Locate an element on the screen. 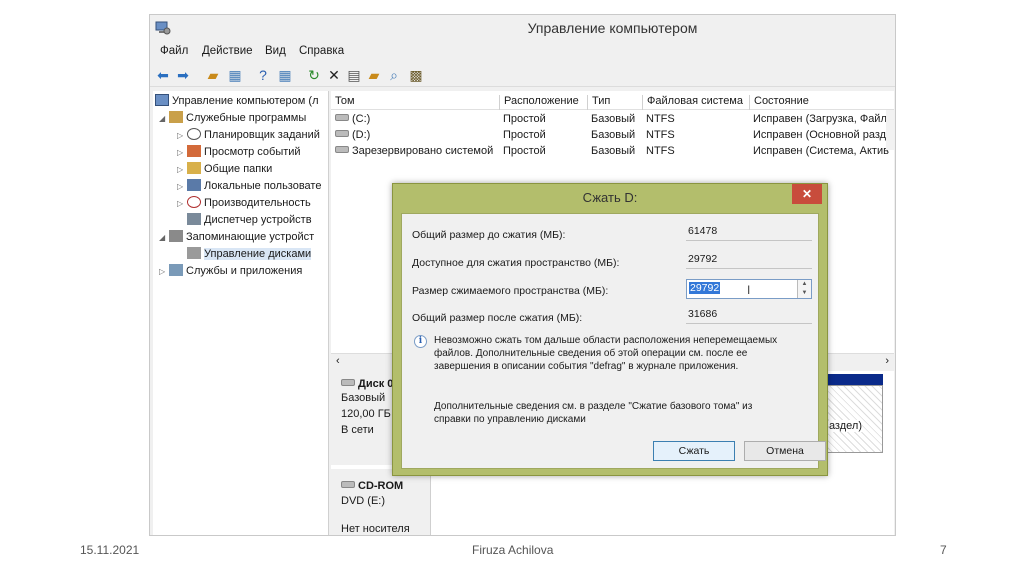 This screenshot has height=576, width=1024. volume-name: (C:) is located at coordinates (352, 119).